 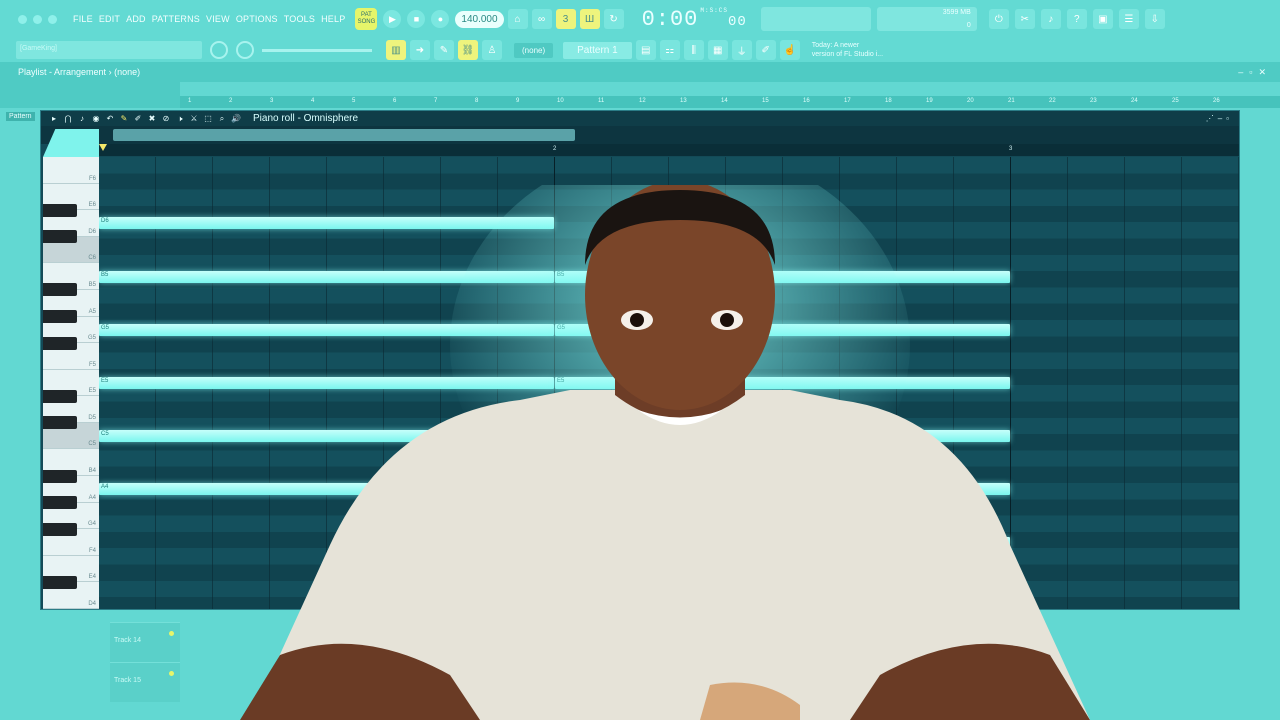 What do you see at coordinates (109, 50) in the screenshot?
I see `project-name-field: [GameKing]` at bounding box center [109, 50].